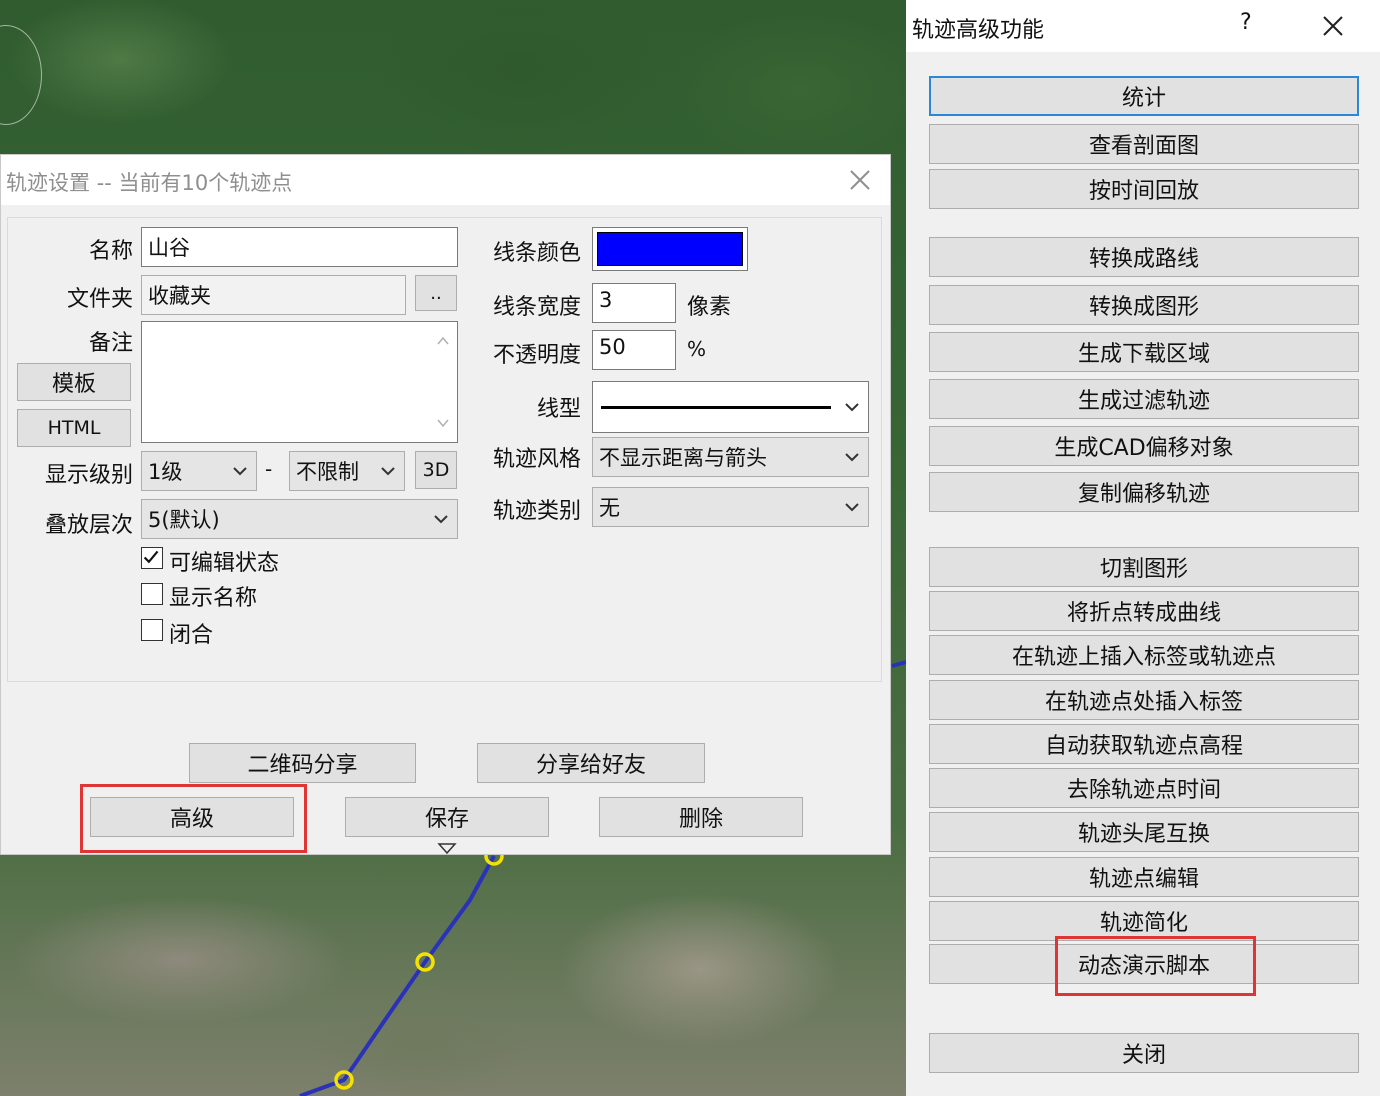 This screenshot has height=1096, width=1380. What do you see at coordinates (1144, 446) in the screenshot?
I see `cad-offset-button: 生成CAD偏移对象` at bounding box center [1144, 446].